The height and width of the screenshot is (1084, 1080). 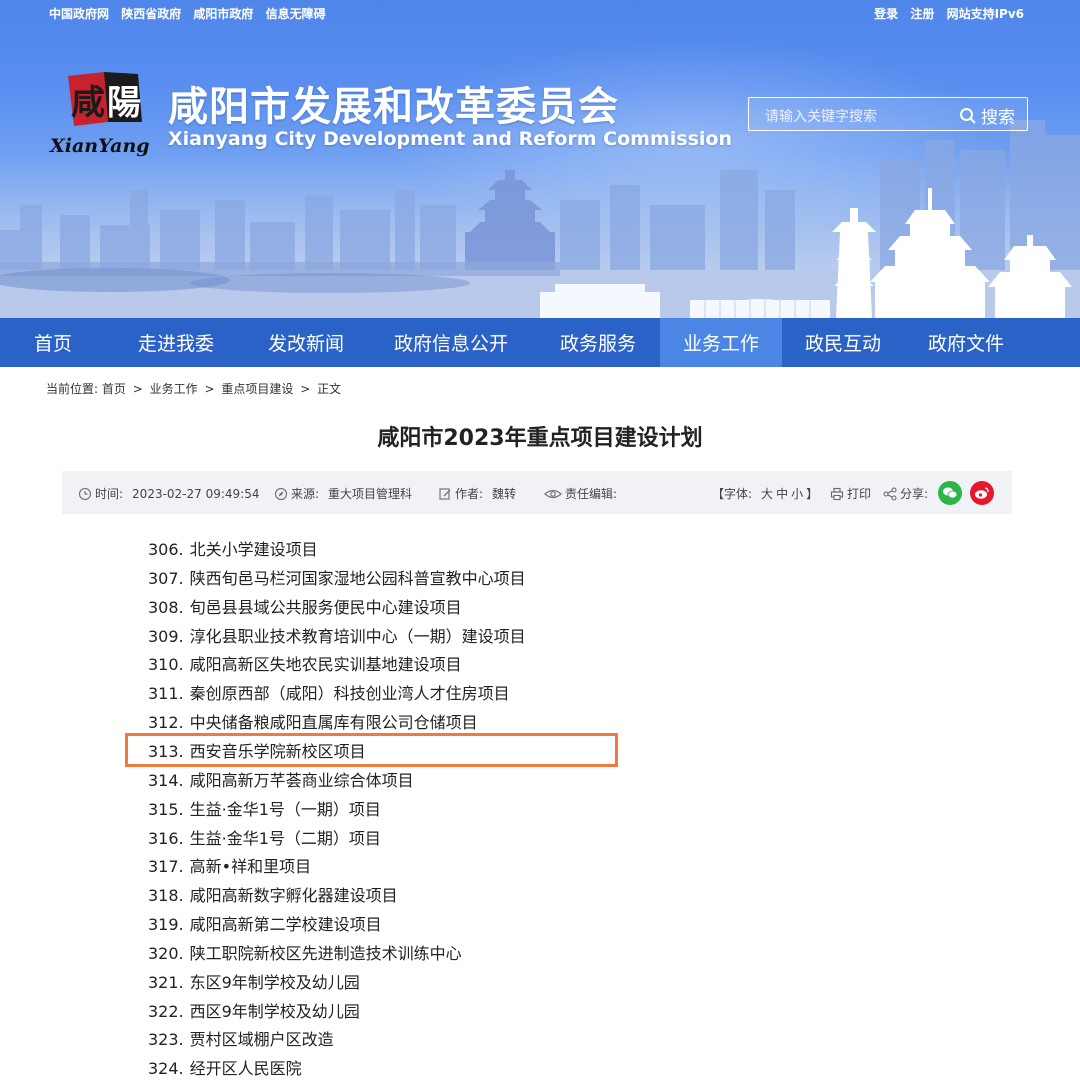 I want to click on logo-char-1: 咸, so click(x=88, y=103).